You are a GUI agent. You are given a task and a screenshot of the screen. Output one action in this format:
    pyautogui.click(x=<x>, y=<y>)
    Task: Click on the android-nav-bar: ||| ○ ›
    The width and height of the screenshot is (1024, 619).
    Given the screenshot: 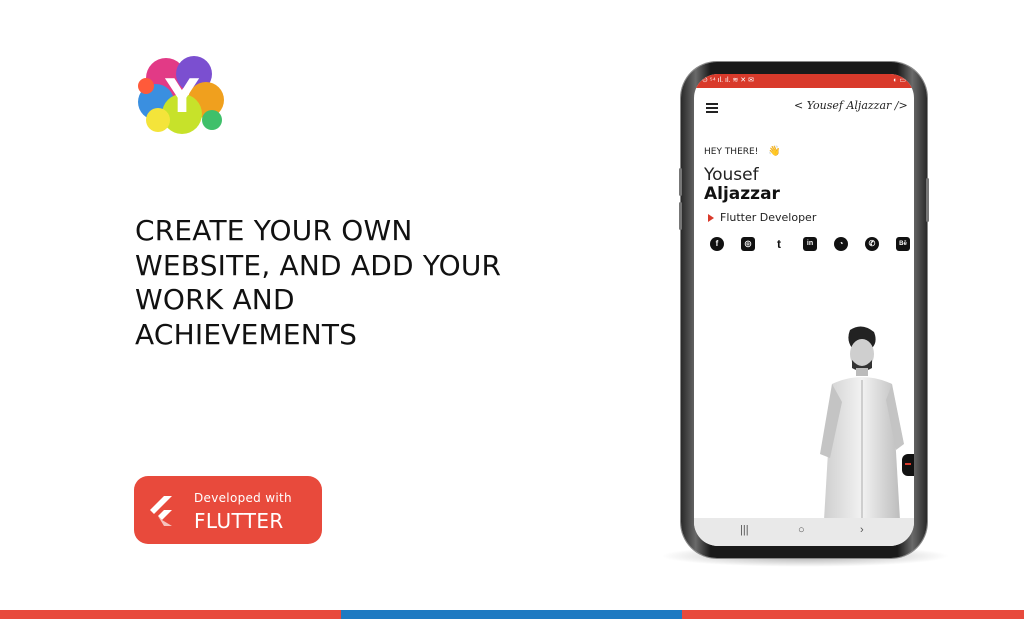 What is the action you would take?
    pyautogui.click(x=804, y=532)
    